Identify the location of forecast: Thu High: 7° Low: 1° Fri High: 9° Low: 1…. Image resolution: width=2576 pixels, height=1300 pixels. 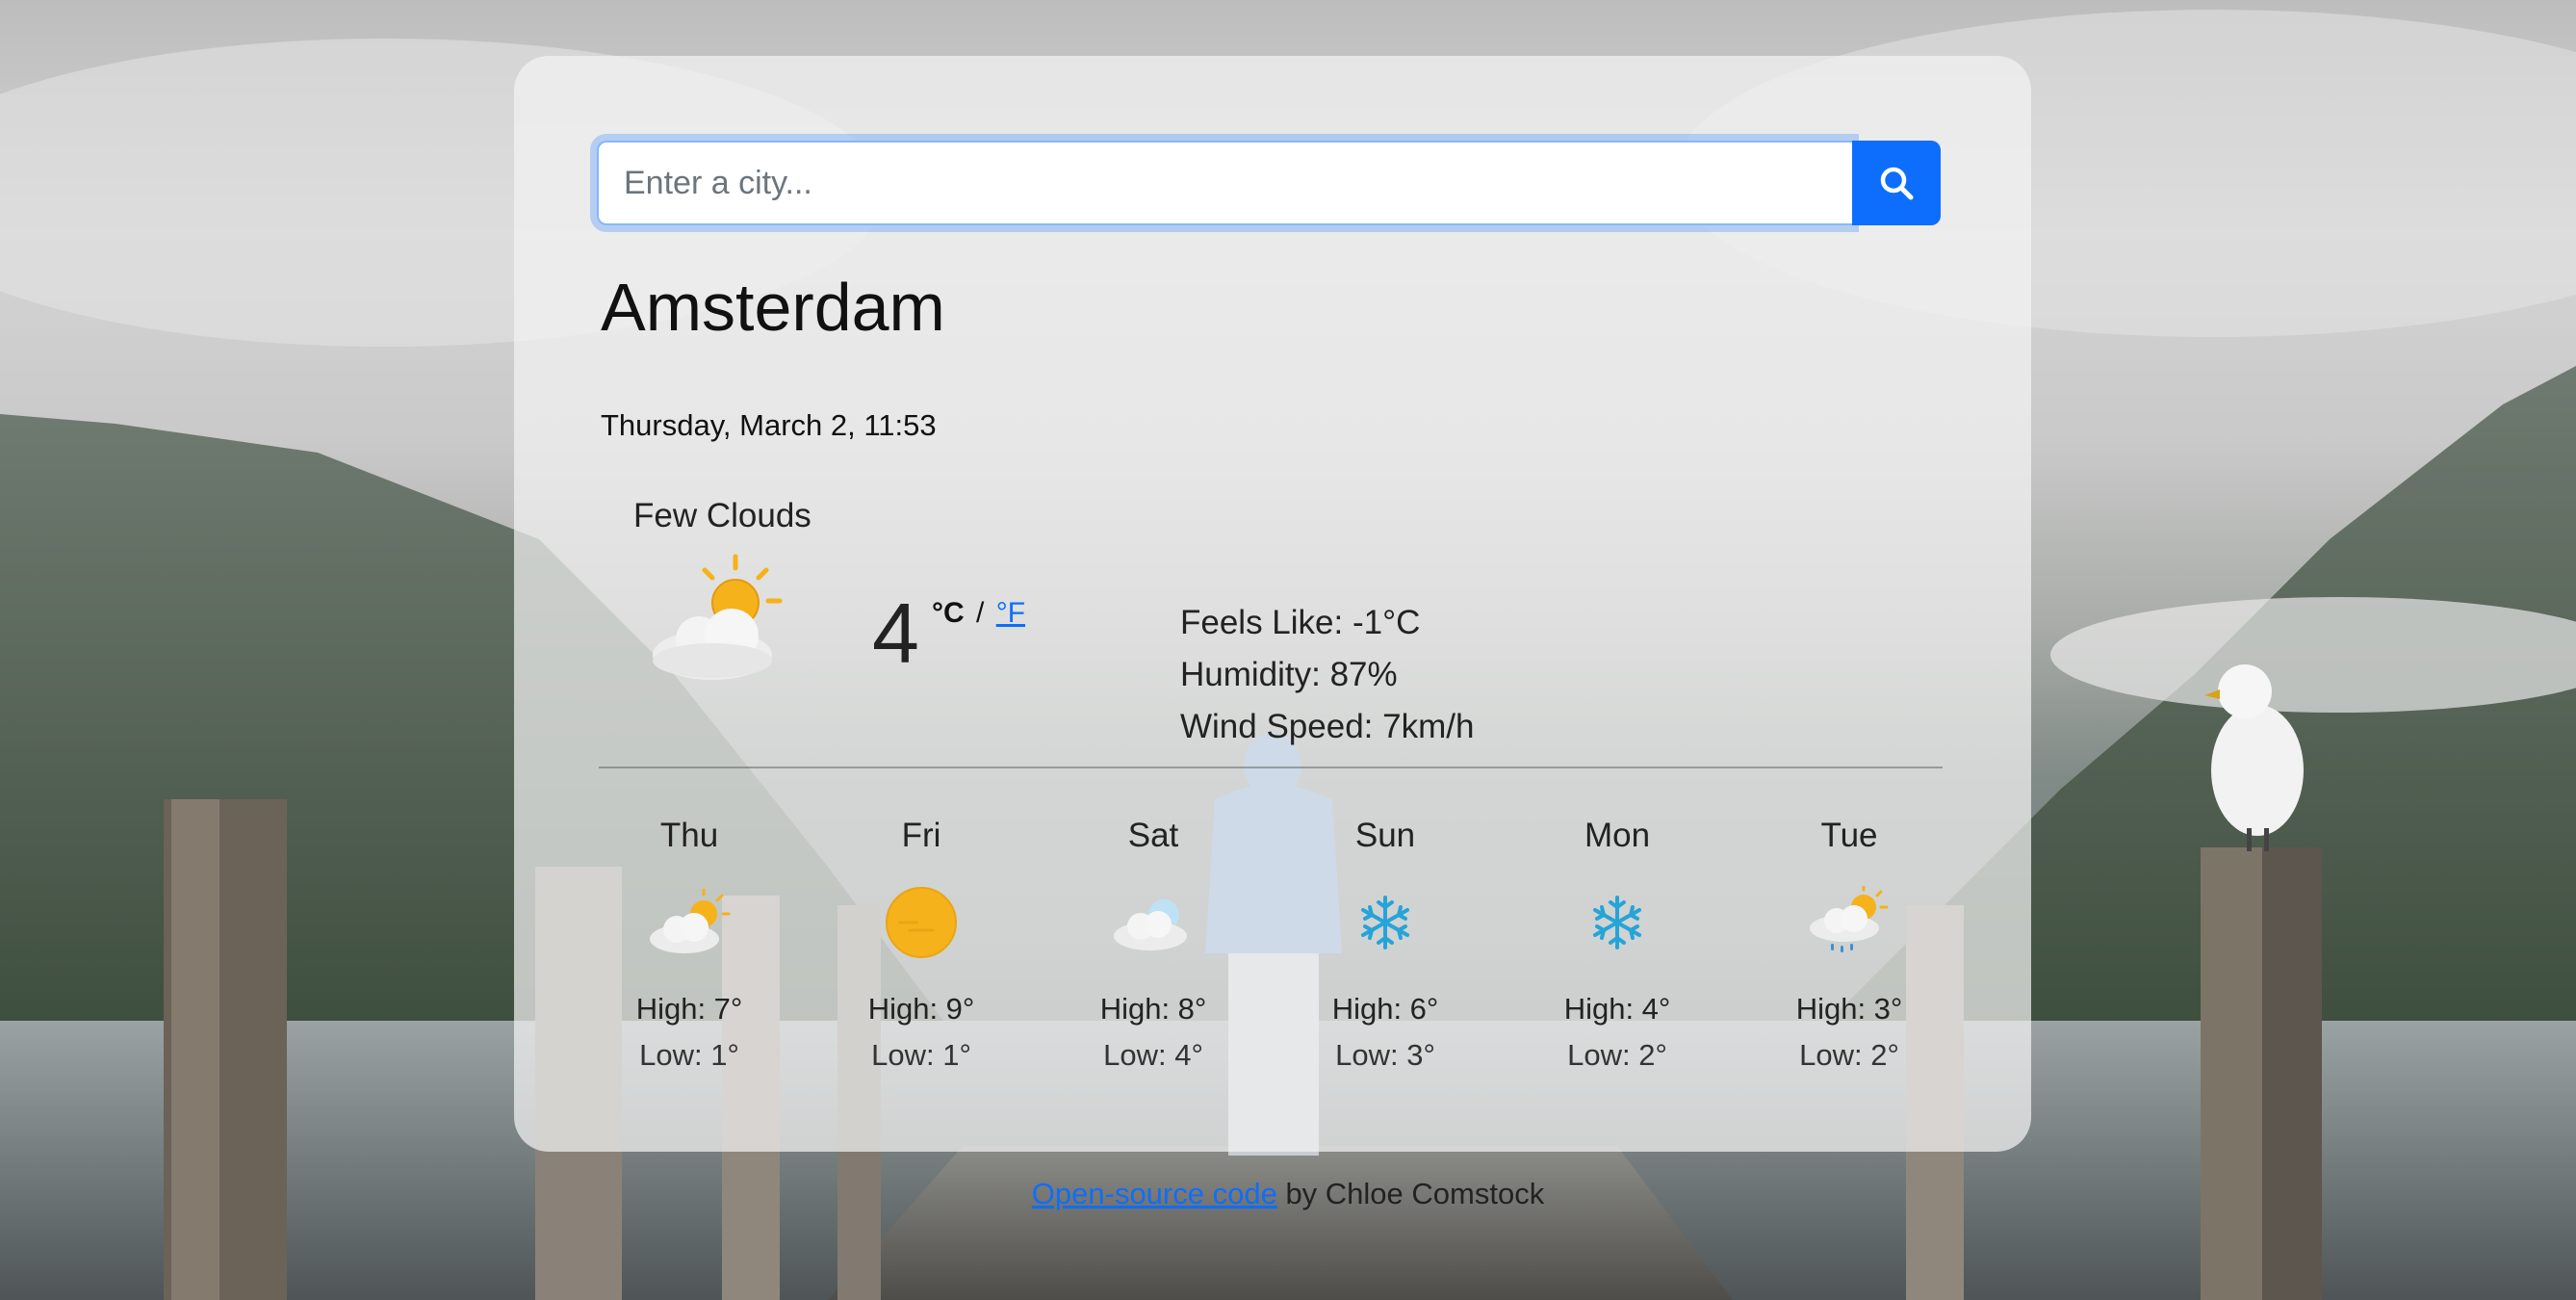
(1297, 971).